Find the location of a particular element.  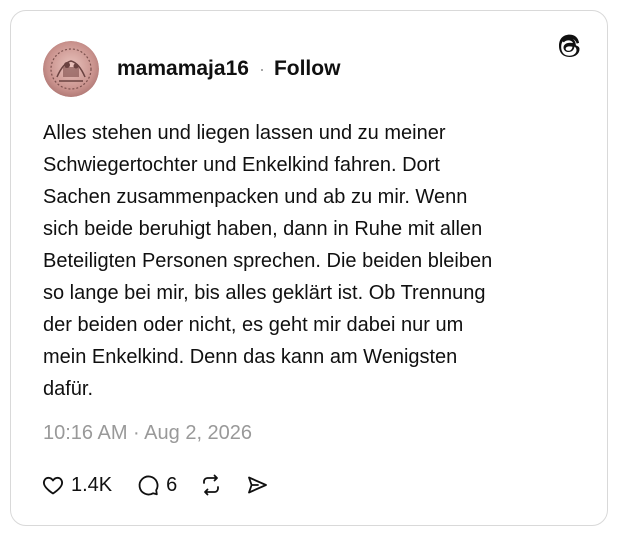

avatar-image is located at coordinates (71, 69).